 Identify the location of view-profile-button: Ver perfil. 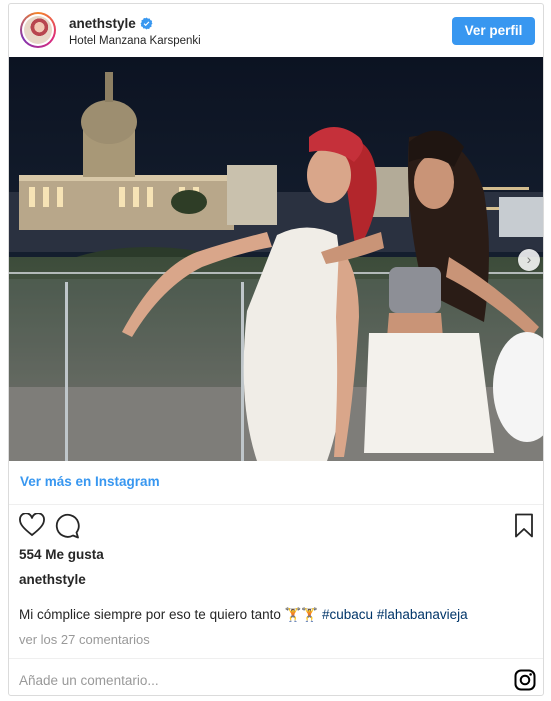
(493, 31).